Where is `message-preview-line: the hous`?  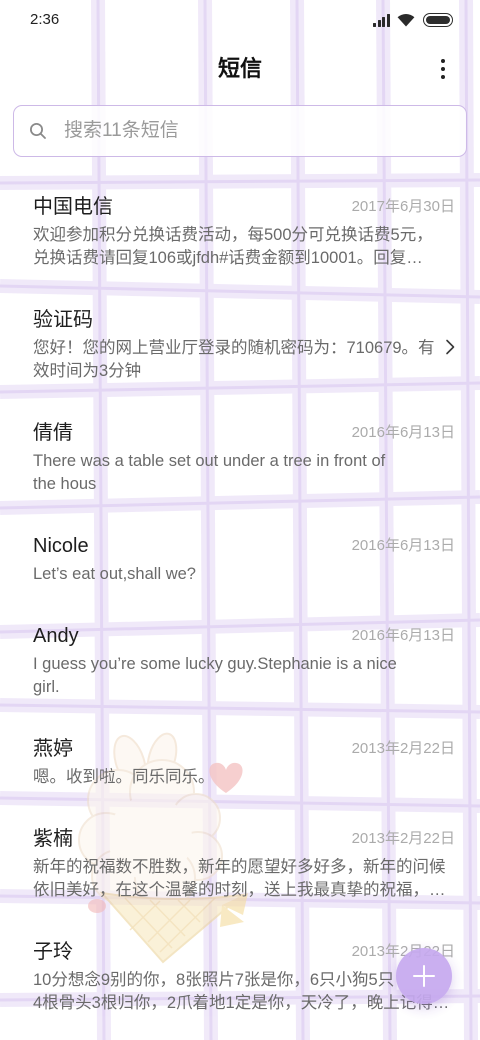
message-preview-line: the hous is located at coordinates (65, 484).